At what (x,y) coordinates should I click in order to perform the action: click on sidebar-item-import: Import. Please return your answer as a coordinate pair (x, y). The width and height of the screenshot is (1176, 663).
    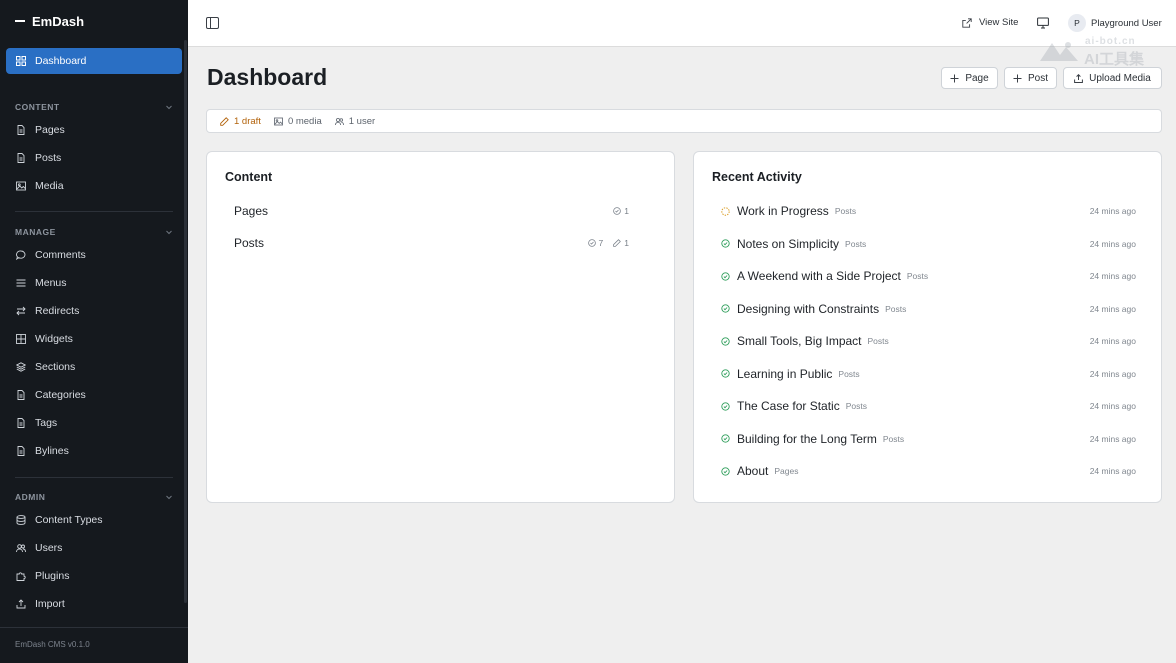
    Looking at the image, I should click on (94, 604).